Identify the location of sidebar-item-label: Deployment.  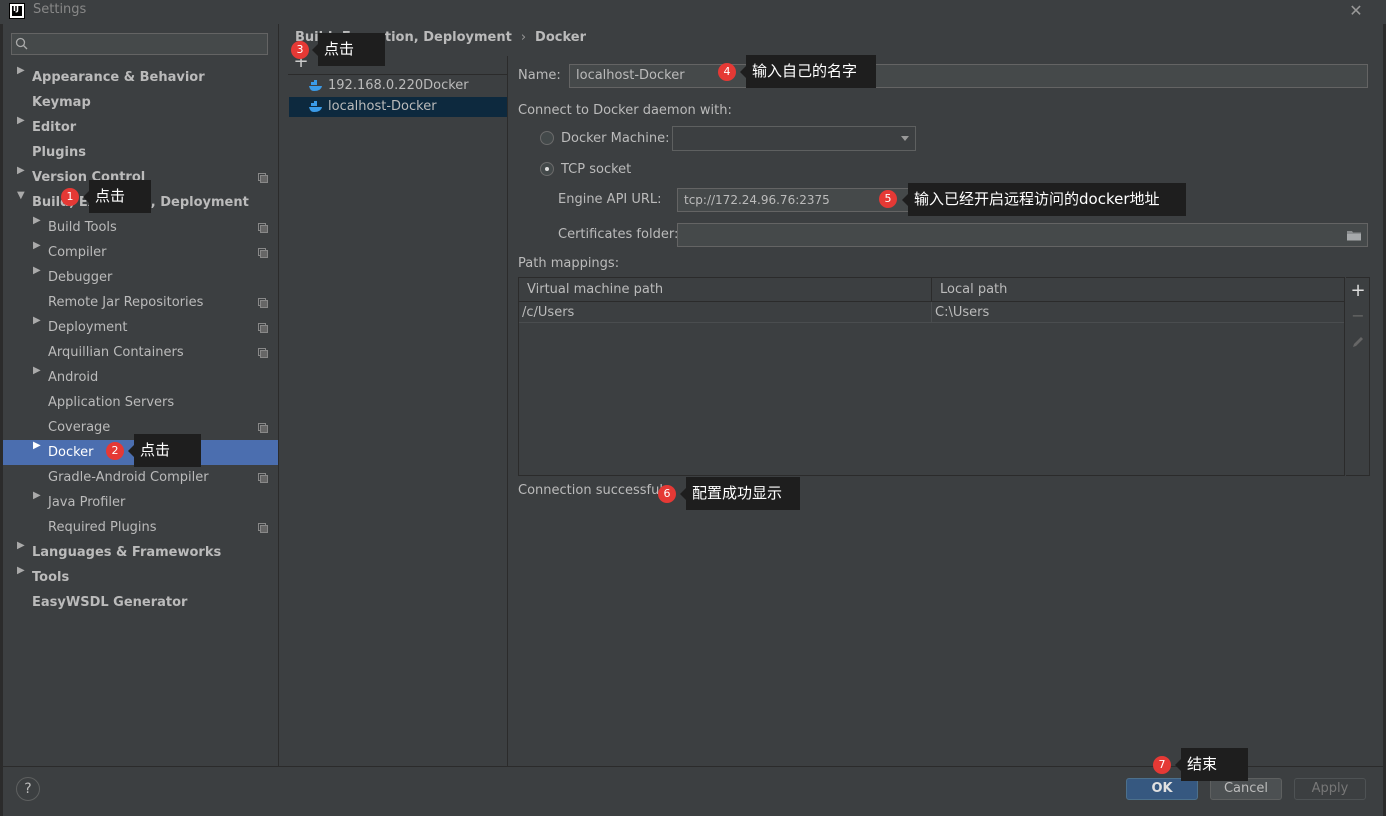
(88, 327).